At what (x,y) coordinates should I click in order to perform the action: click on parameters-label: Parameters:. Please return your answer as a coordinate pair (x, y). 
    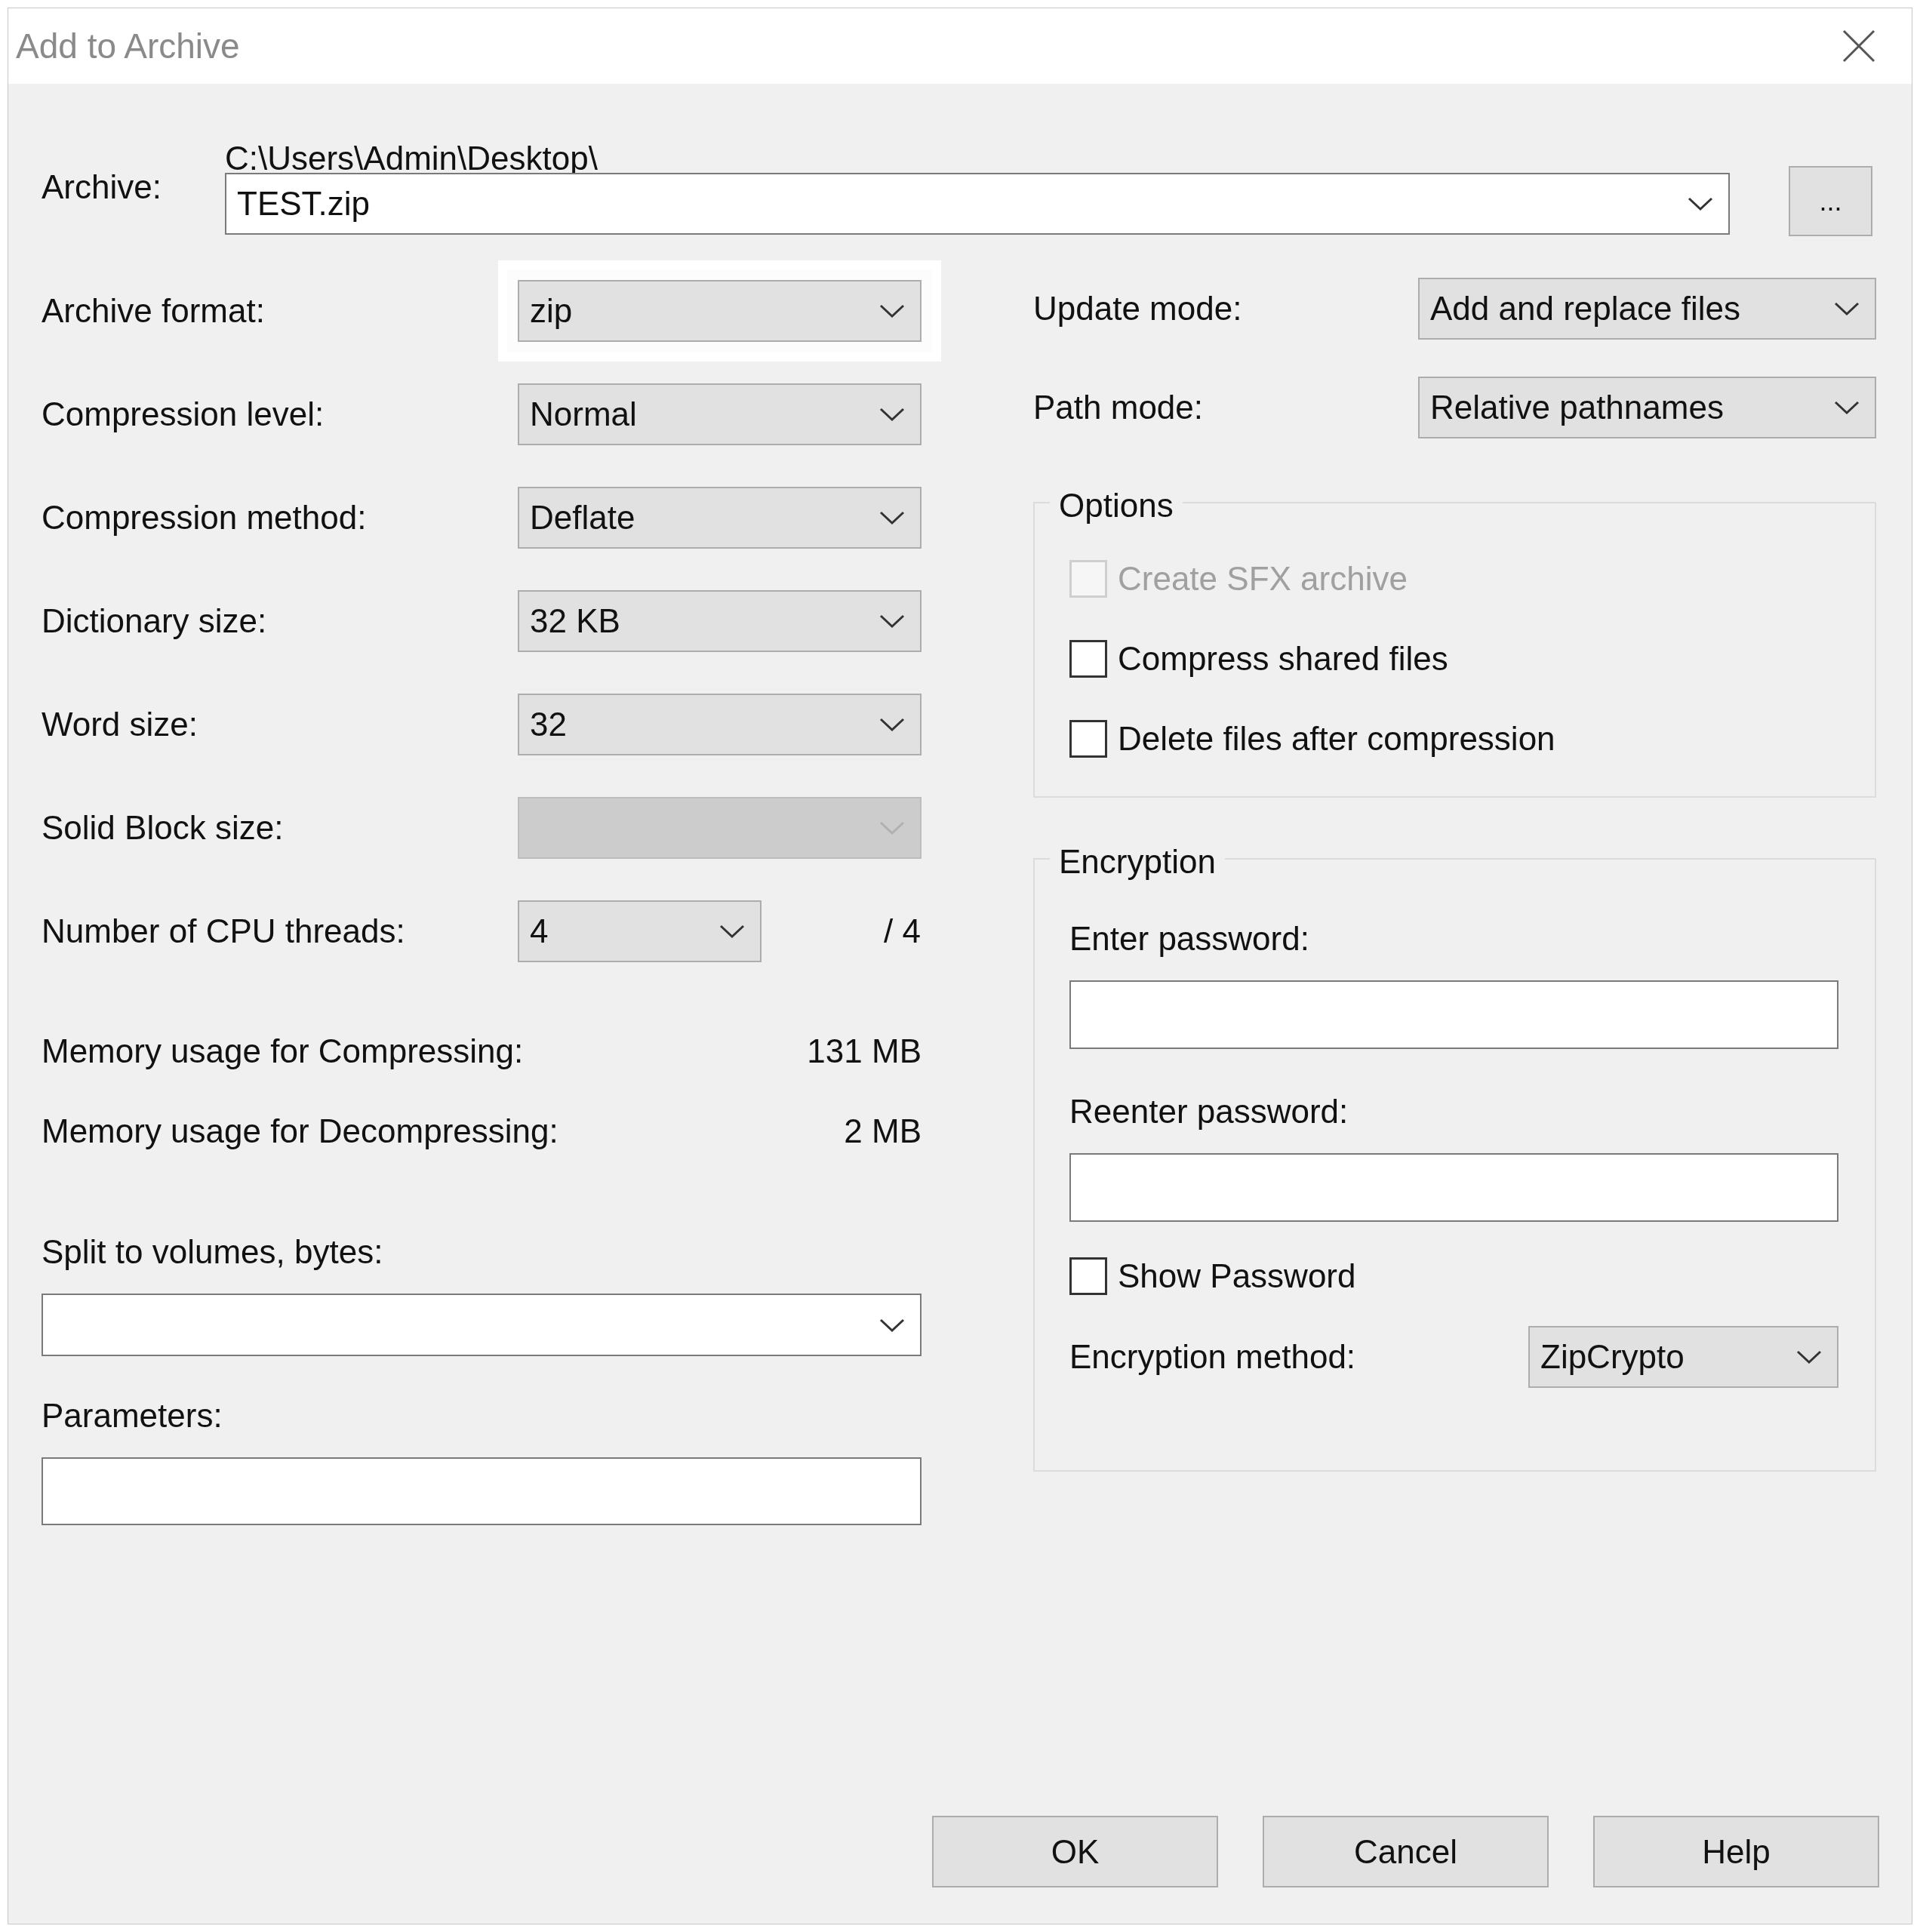
    Looking at the image, I should click on (132, 1415).